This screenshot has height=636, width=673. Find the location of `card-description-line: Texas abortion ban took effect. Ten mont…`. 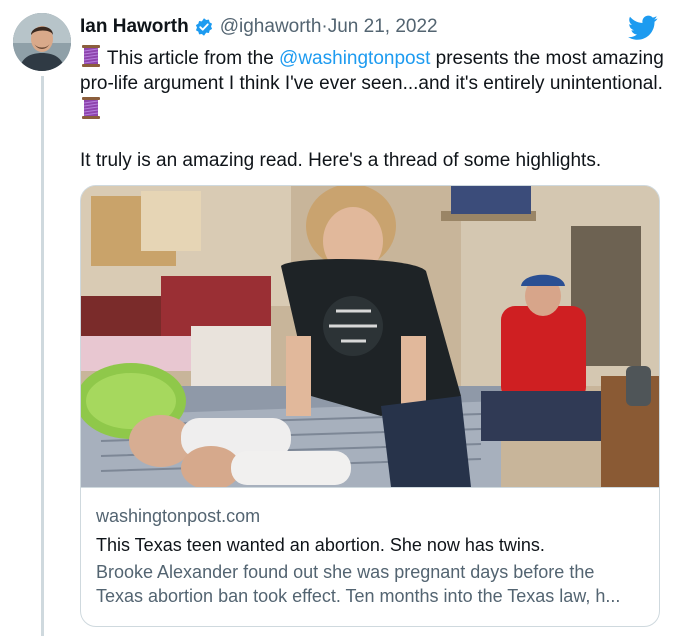

card-description-line: Texas abortion ban took effect. Ten mont… is located at coordinates (358, 596).